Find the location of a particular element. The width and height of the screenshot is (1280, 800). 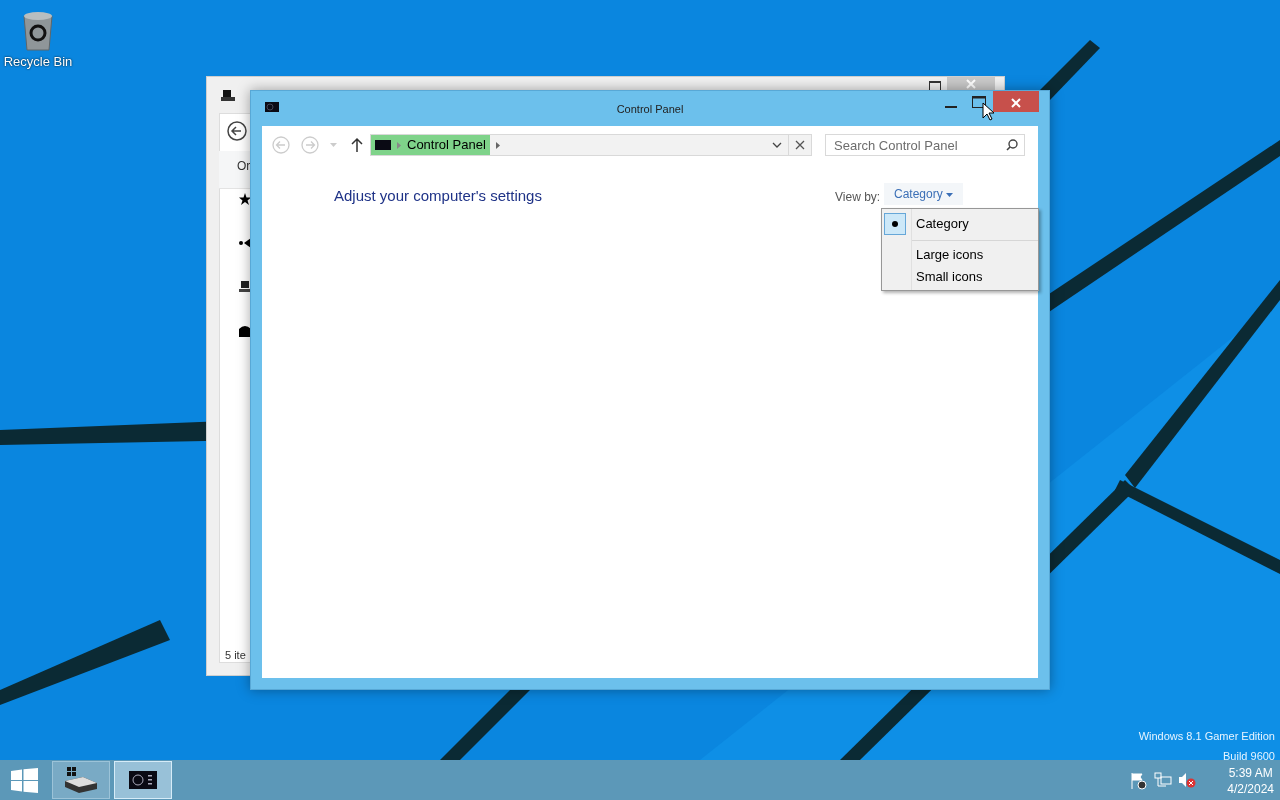

back-icon is located at coordinates (237, 131).